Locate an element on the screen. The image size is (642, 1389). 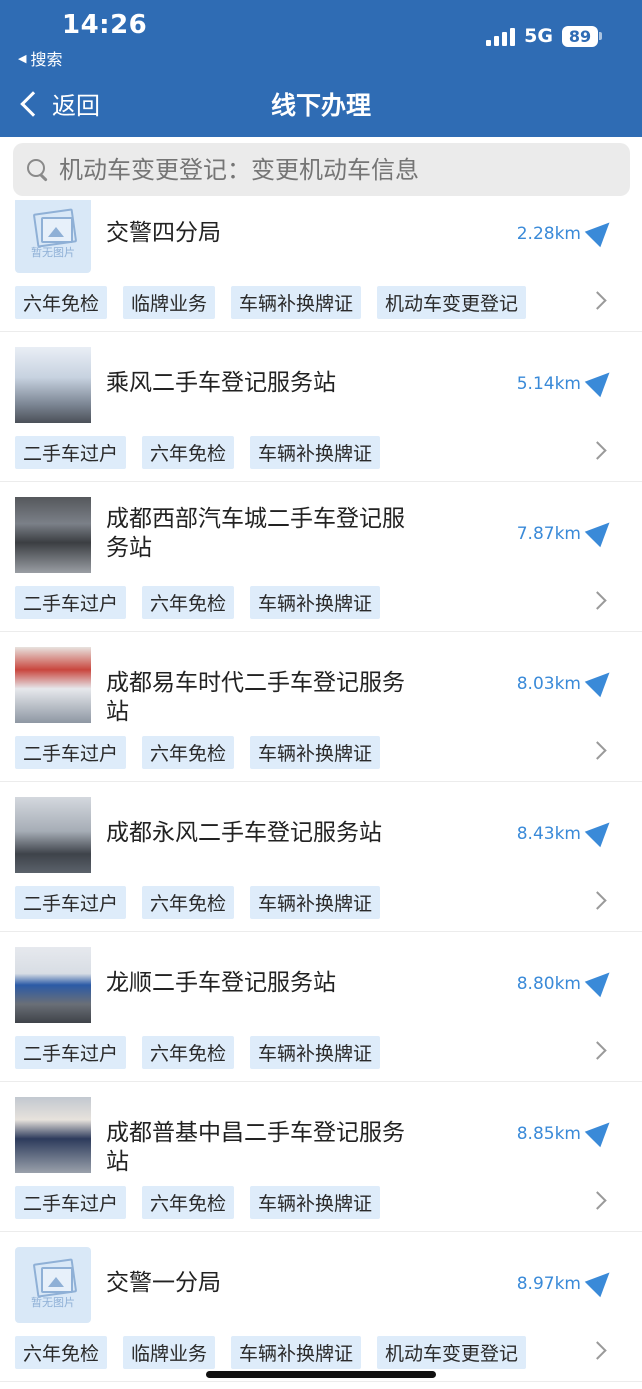
station-card: 乘风二手车登记服务站 5.14km 二手车过户 六年免检 车辆补换牌证 is located at coordinates (321, 407).